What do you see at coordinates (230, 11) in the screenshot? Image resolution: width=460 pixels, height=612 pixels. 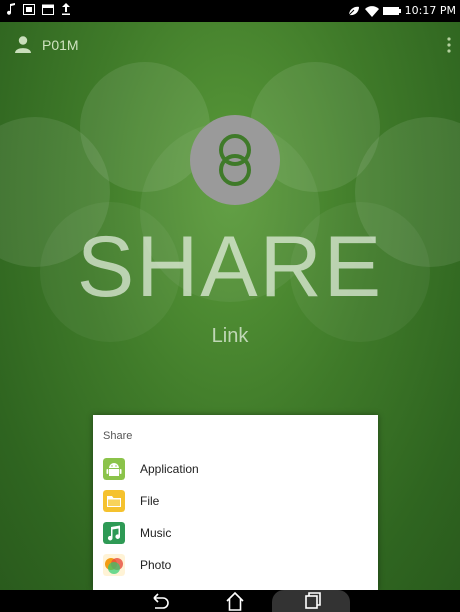 I see `status-bar: 10:17 PM` at bounding box center [230, 11].